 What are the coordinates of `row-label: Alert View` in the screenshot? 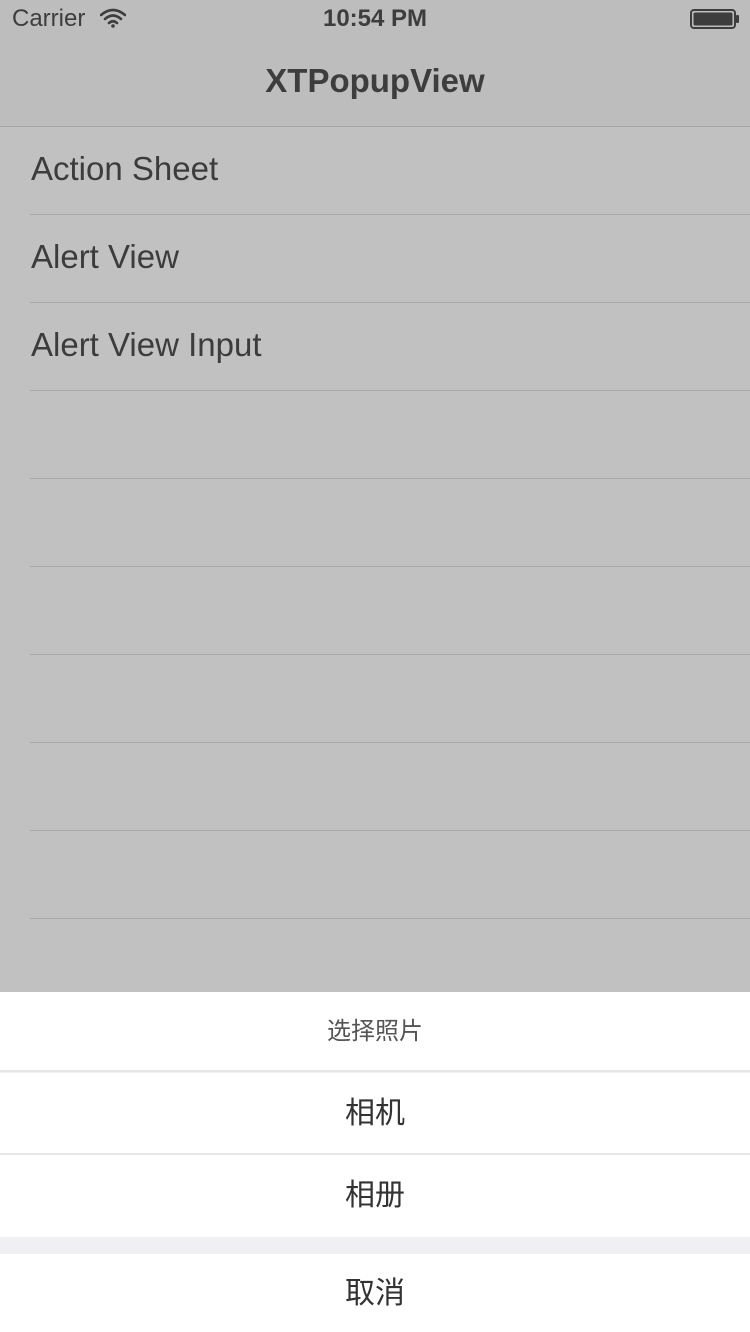 It's located at (105, 256).